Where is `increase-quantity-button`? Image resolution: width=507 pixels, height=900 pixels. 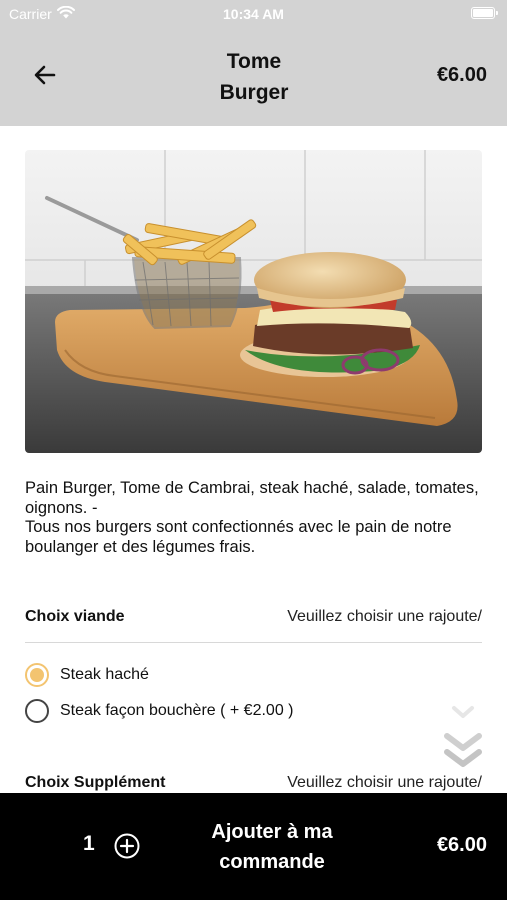
increase-quantity-button is located at coordinates (127, 846).